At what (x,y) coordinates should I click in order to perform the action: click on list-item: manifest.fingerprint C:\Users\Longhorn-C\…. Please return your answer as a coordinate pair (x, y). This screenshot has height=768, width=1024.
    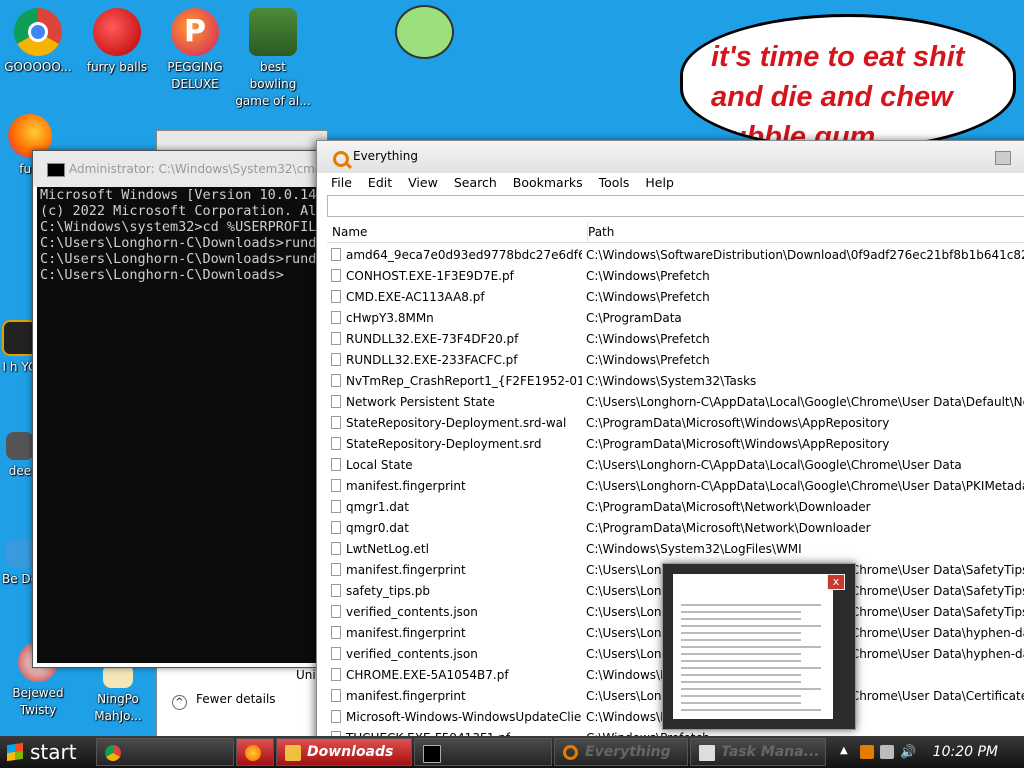
    Looking at the image, I should click on (675, 485).